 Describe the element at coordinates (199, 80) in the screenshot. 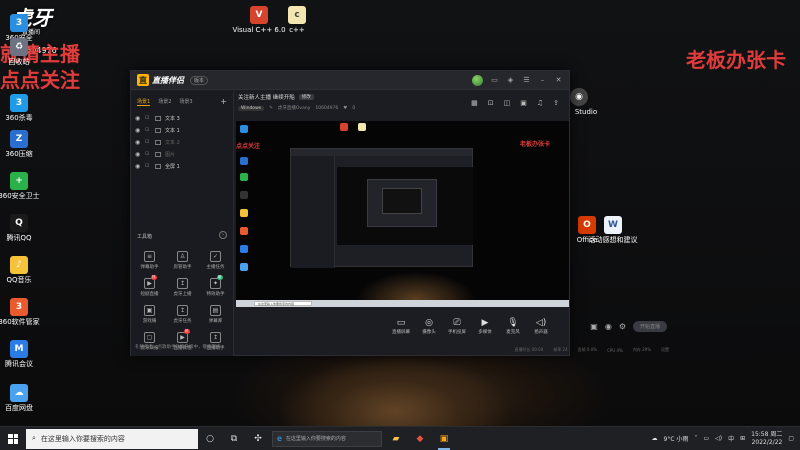

I see `version-pill: 版本` at that location.